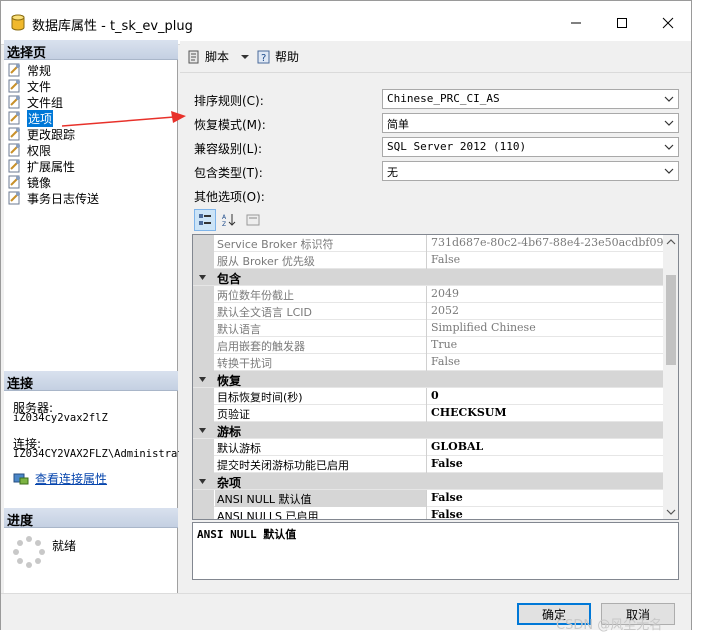 Image resolution: width=706 pixels, height=641 pixels. What do you see at coordinates (545, 294) in the screenshot?
I see `property-value: 2049` at bounding box center [545, 294].